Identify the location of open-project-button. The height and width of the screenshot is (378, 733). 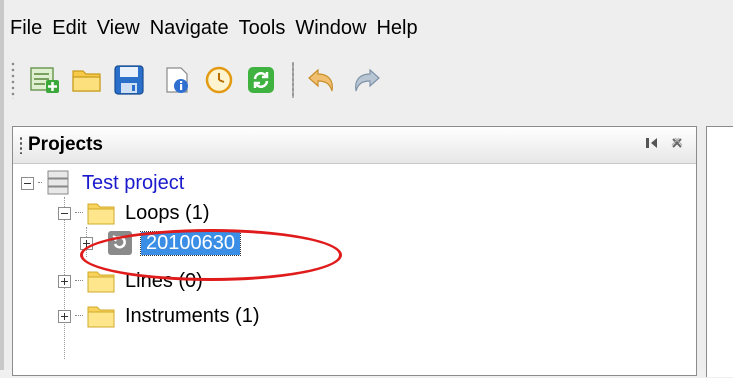
(87, 80).